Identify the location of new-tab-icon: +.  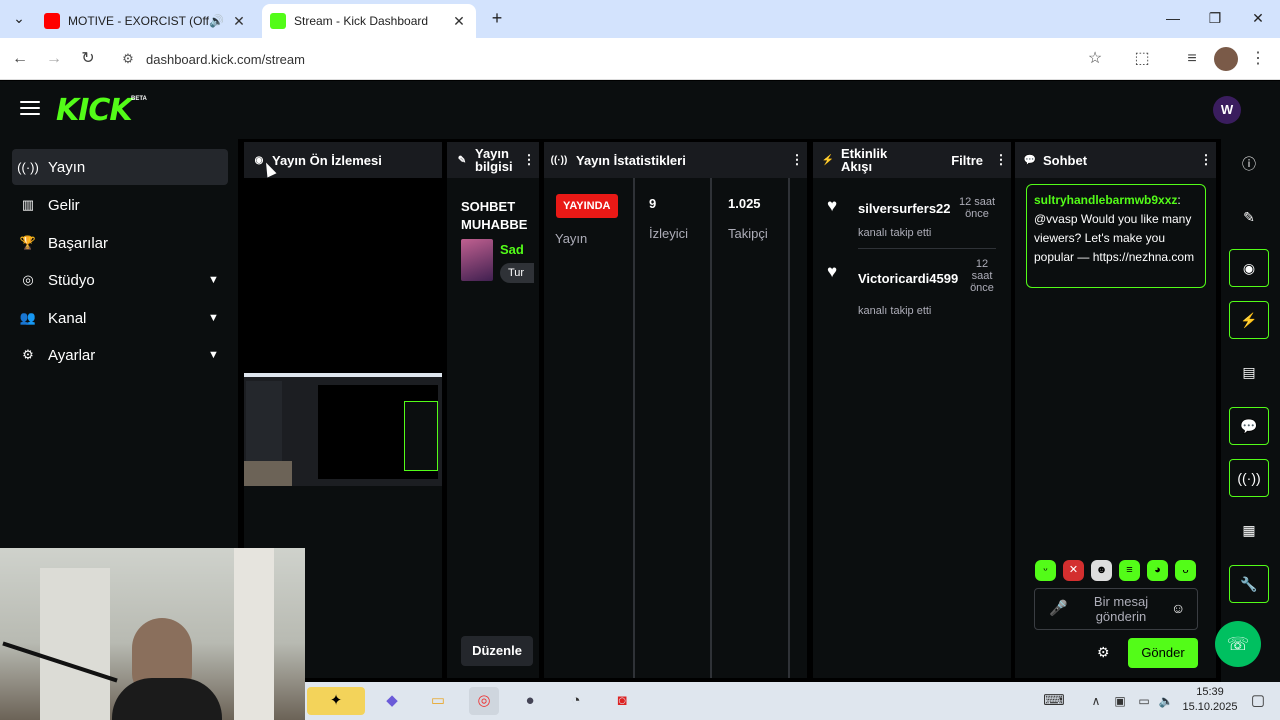
(497, 18).